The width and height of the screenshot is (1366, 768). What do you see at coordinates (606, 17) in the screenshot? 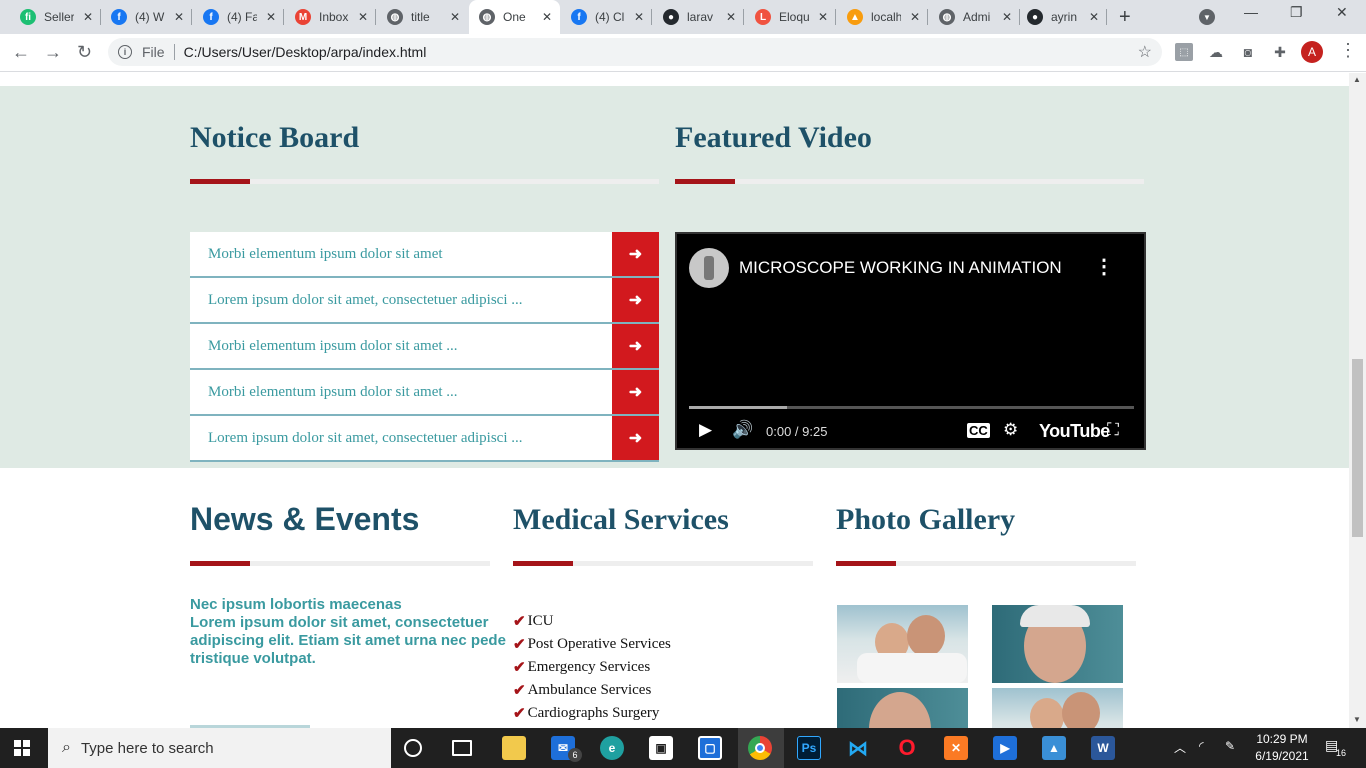
I see `browser-tab: f (4) Cl ✕` at bounding box center [606, 17].